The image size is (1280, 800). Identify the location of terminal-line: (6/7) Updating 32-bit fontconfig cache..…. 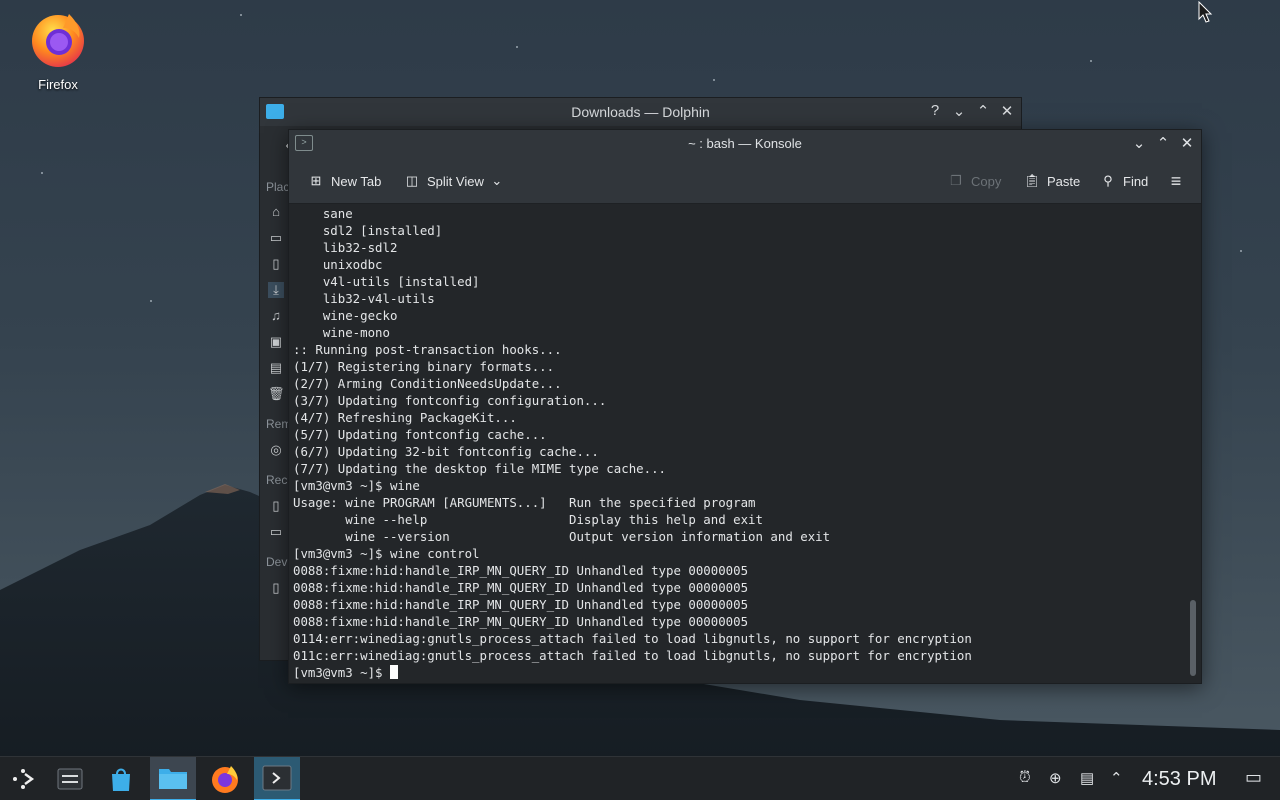
(446, 451).